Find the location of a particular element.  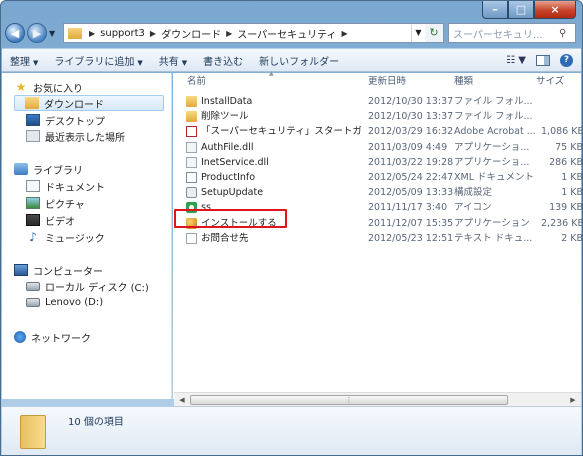

caption-buttons: – □ × is located at coordinates (529, 10).